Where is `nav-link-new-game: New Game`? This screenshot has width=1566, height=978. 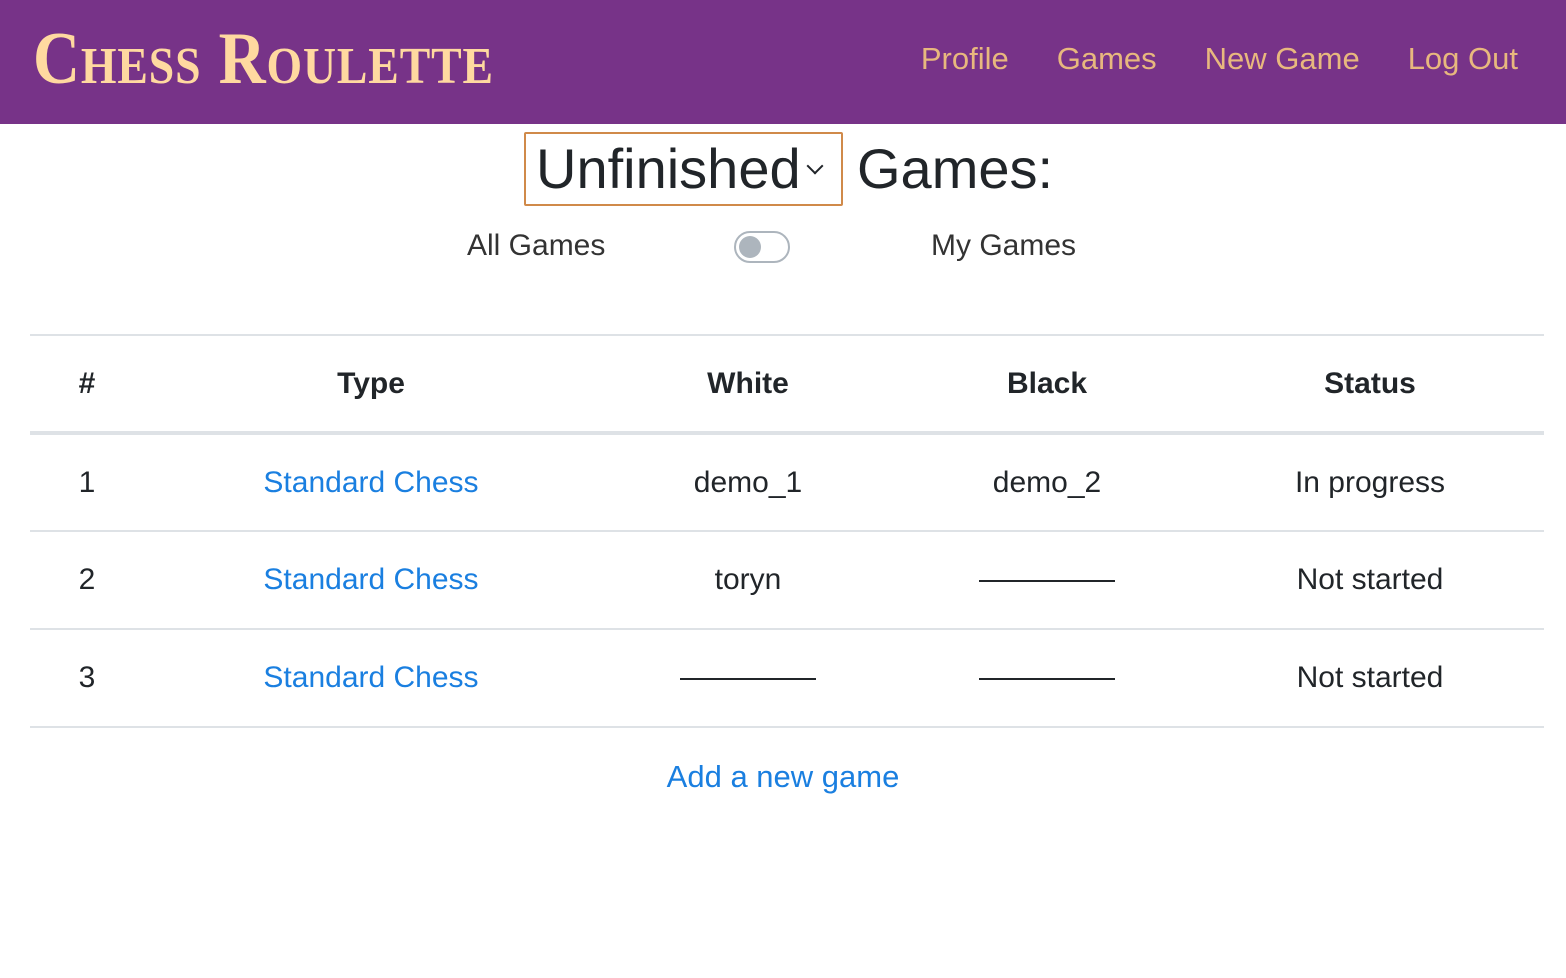 nav-link-new-game: New Game is located at coordinates (1282, 59).